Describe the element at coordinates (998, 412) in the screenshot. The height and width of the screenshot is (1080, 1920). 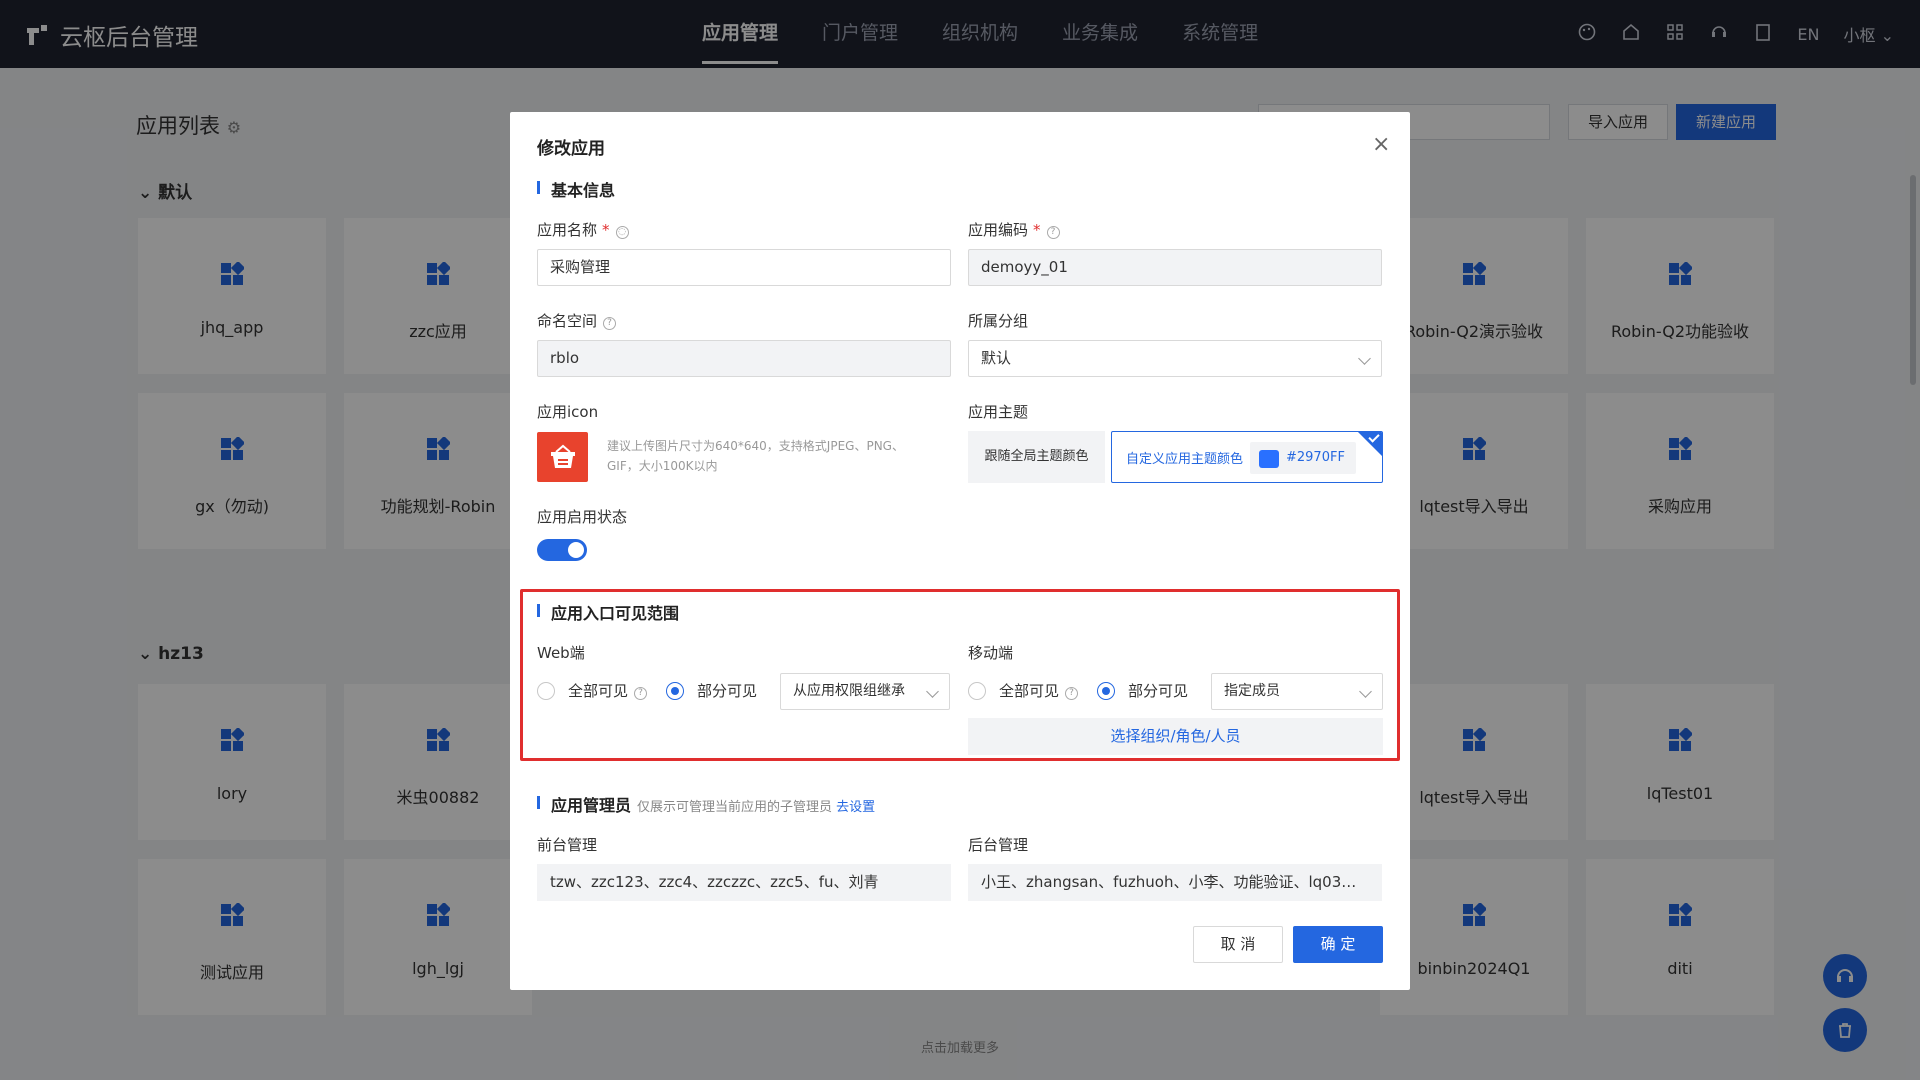
I see `app-theme-label: 应用主题` at that location.